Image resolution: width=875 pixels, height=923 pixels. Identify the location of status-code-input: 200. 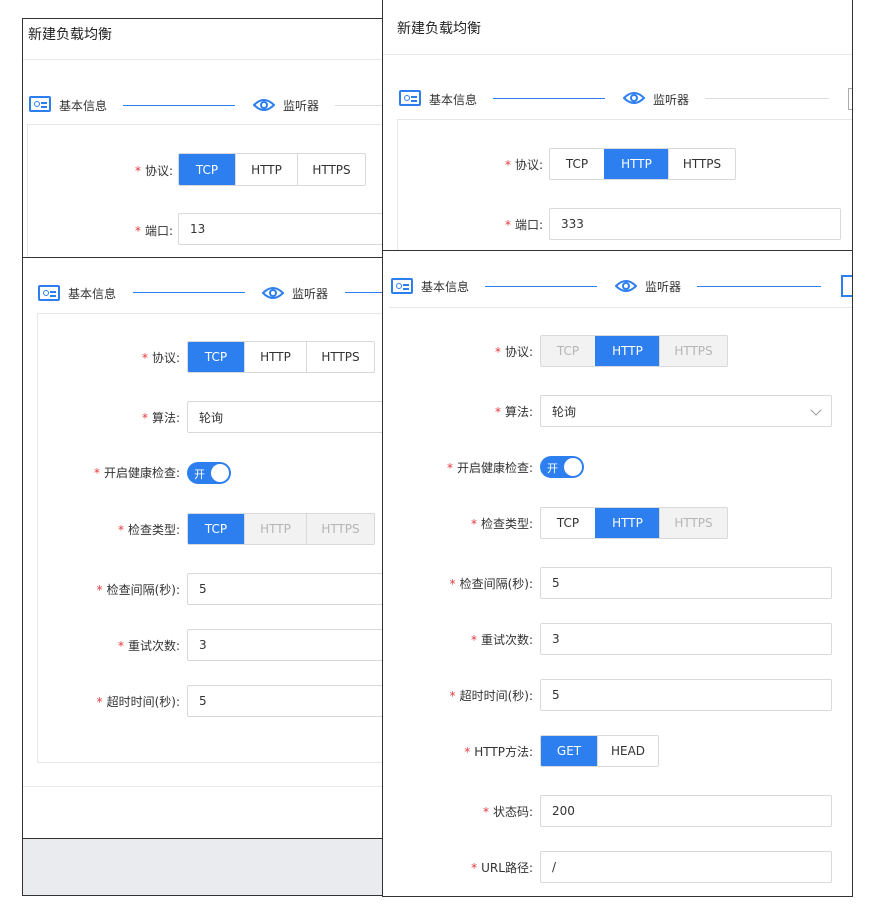
(686, 811).